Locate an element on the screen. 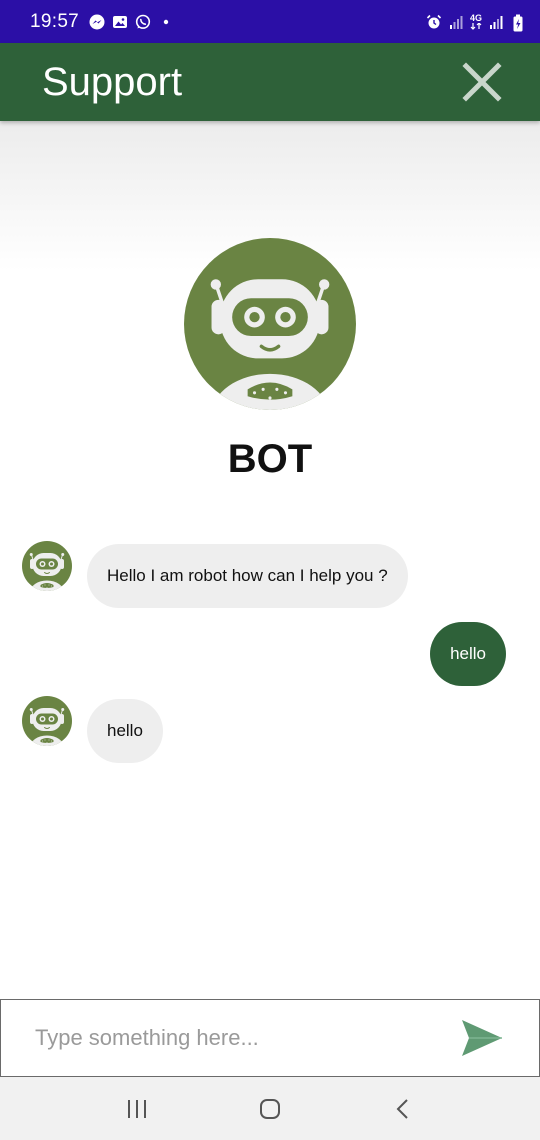  app-bar: Support is located at coordinates (270, 82).